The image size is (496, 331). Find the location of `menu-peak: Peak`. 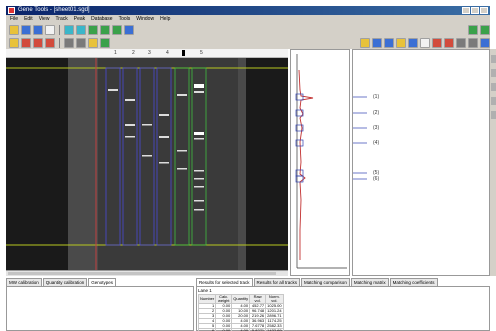

menu-peak: Peak is located at coordinates (79, 19).